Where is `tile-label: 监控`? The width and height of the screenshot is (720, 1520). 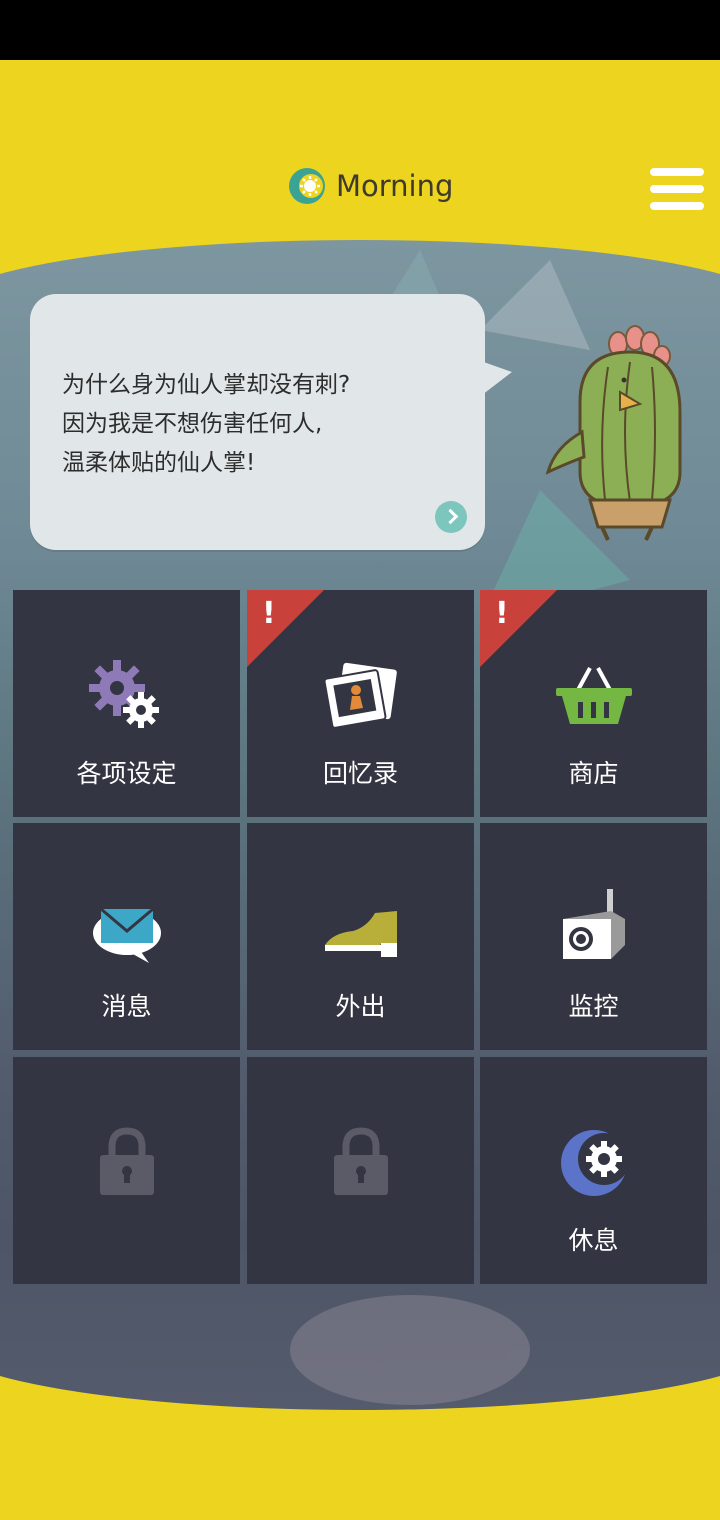 tile-label: 监控 is located at coordinates (593, 1006).